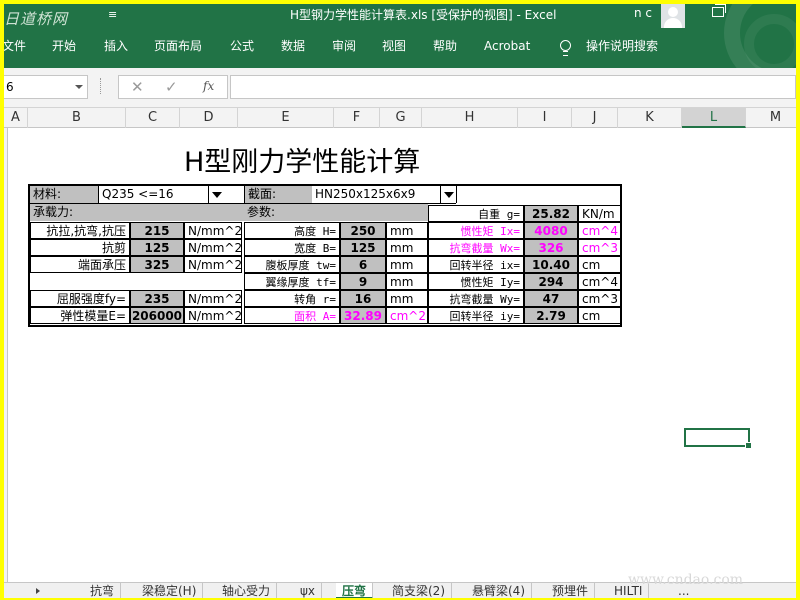 This screenshot has height=600, width=800. What do you see at coordinates (16, 118) in the screenshot?
I see `column-header-A: A` at bounding box center [16, 118].